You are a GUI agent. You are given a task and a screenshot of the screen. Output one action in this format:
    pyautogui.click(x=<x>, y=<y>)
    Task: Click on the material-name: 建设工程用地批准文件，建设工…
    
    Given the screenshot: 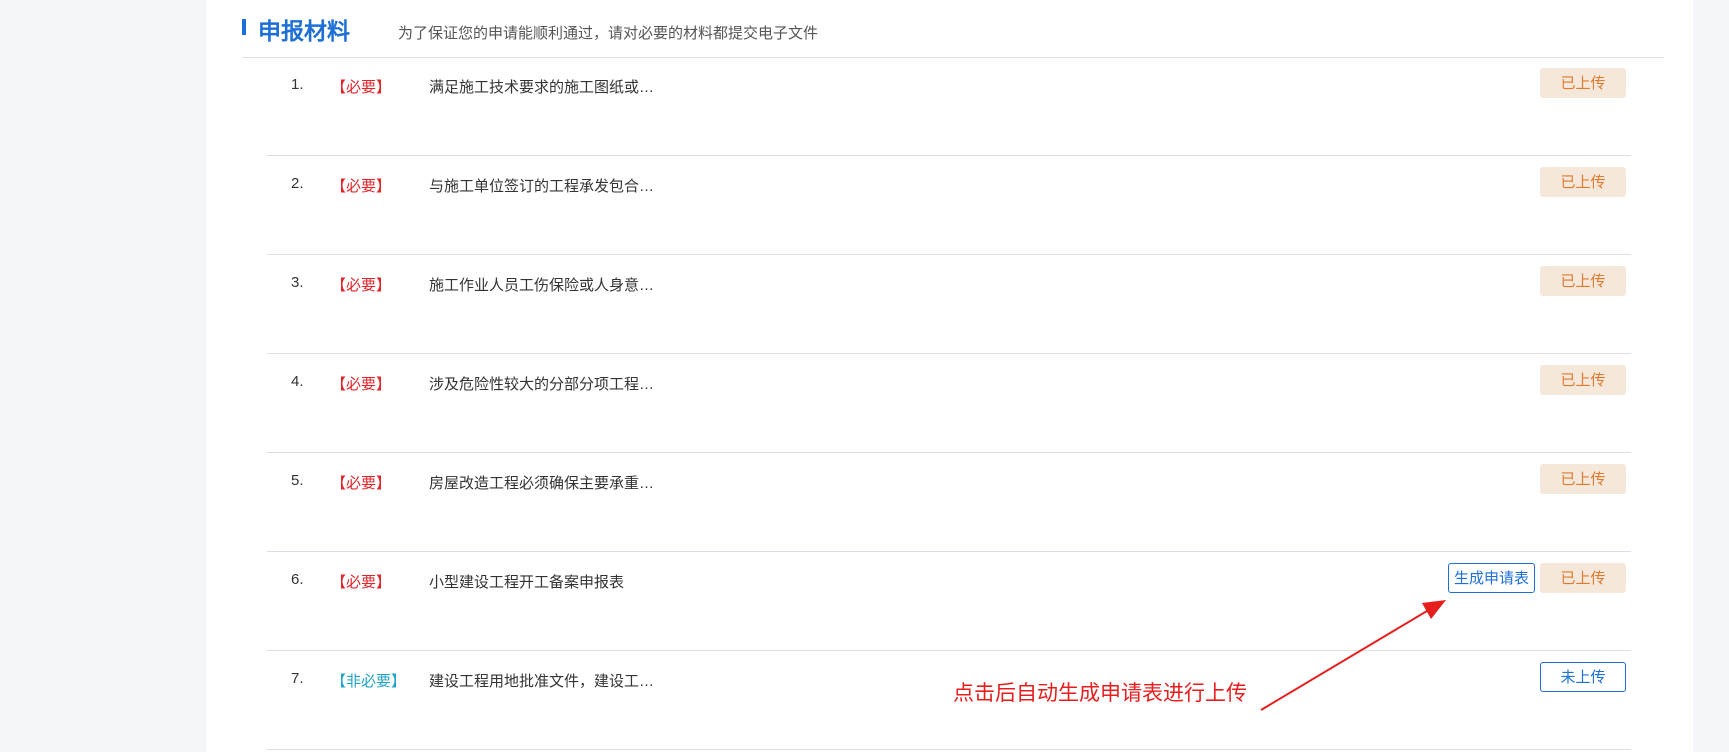 What is the action you would take?
    pyautogui.click(x=541, y=680)
    